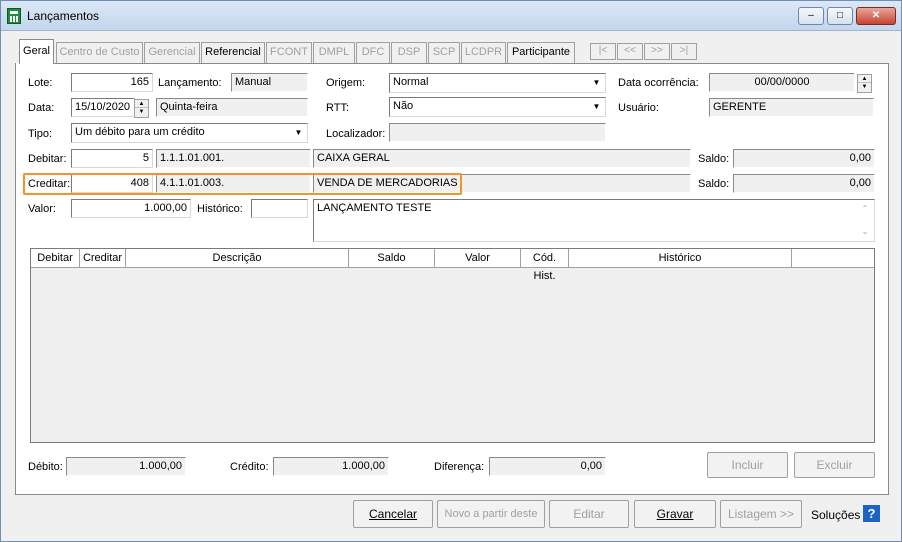 This screenshot has height=542, width=902. What do you see at coordinates (374, 208) in the screenshot?
I see `historico-texto: LANÇAMENTO TESTE` at bounding box center [374, 208].